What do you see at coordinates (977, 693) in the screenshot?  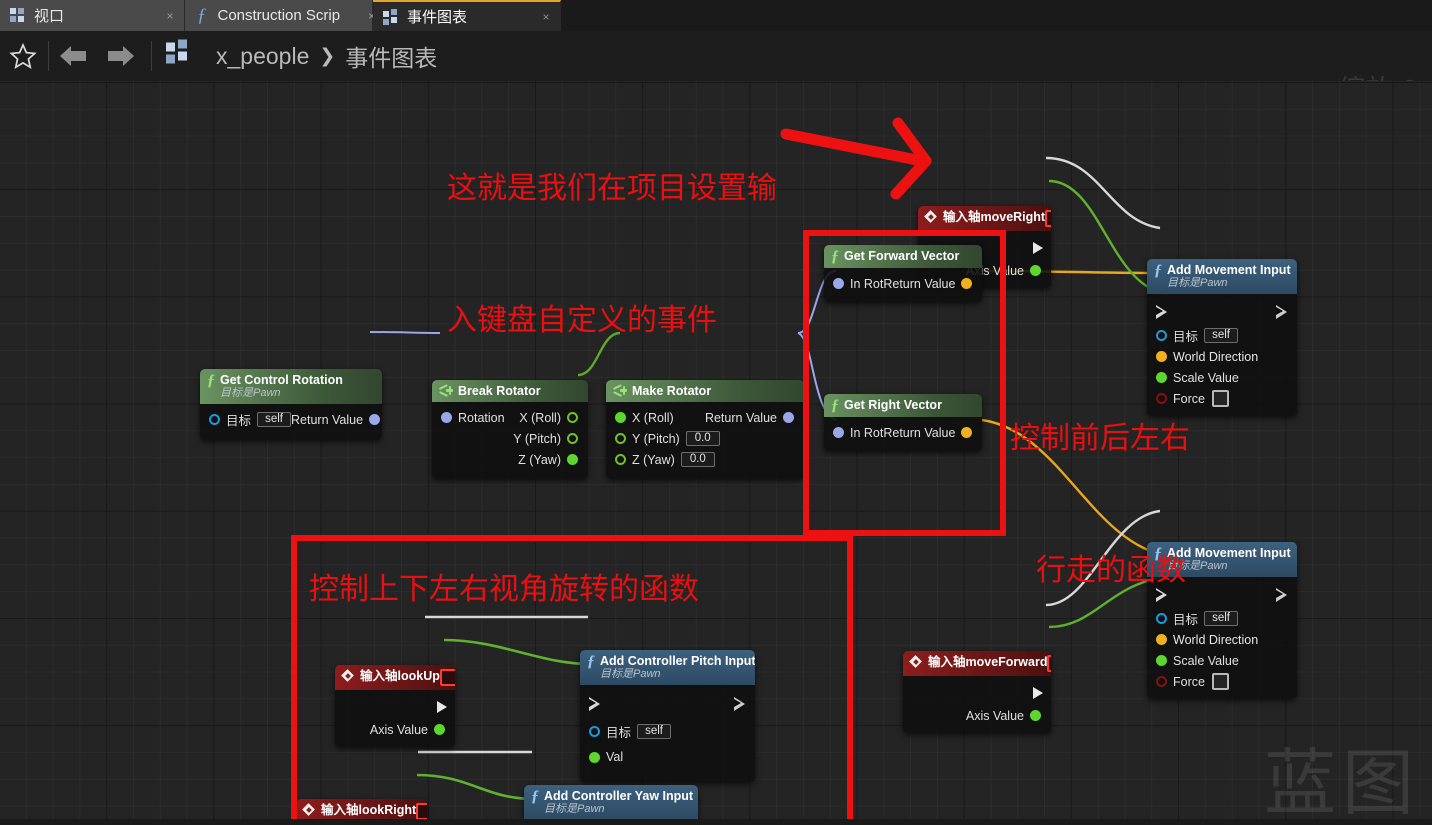 I see `pin-row-exec-out` at bounding box center [977, 693].